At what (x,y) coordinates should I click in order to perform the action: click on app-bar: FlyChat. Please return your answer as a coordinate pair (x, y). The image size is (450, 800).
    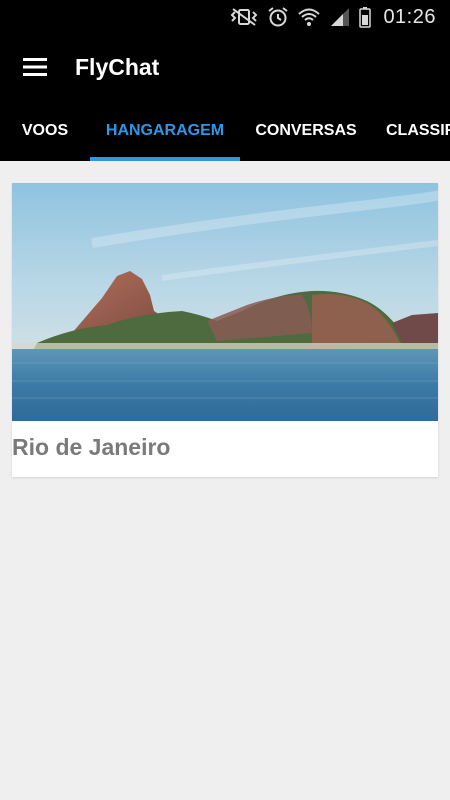
    Looking at the image, I should click on (225, 67).